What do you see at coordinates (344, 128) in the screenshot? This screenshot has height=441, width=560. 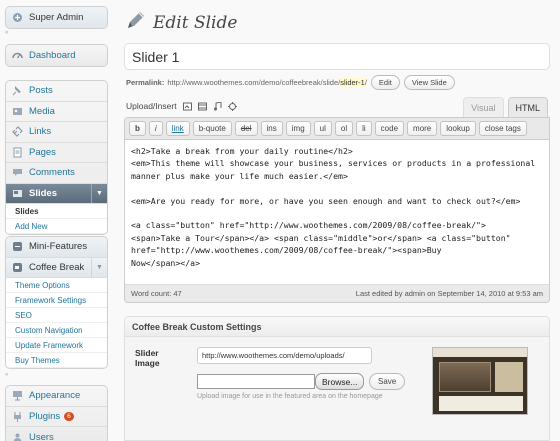 I see `quicktag-ol-button: ol` at bounding box center [344, 128].